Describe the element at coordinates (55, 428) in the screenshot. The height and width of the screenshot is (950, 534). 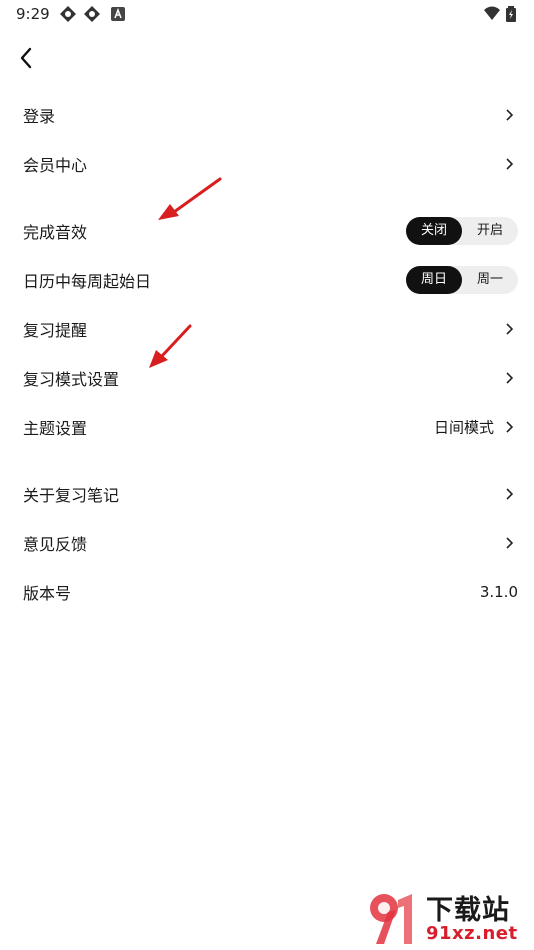
I see `row-label: 主题设置` at that location.